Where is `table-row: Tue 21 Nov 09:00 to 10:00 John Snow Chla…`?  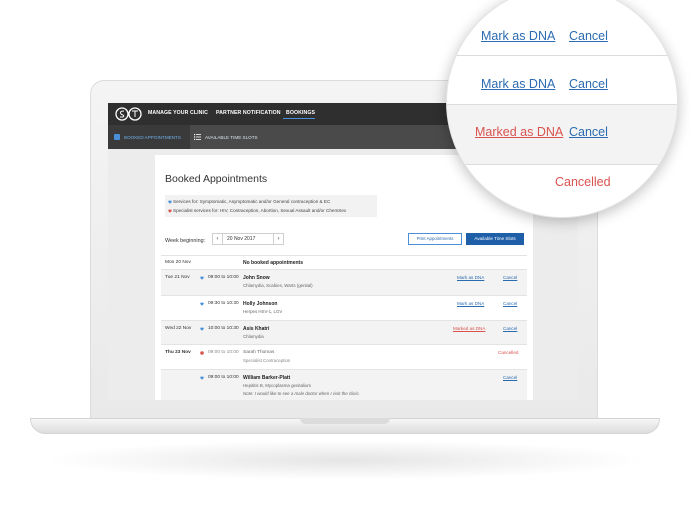
table-row: Tue 21 Nov 09:00 to 10:00 John Snow Chla… is located at coordinates (344, 282).